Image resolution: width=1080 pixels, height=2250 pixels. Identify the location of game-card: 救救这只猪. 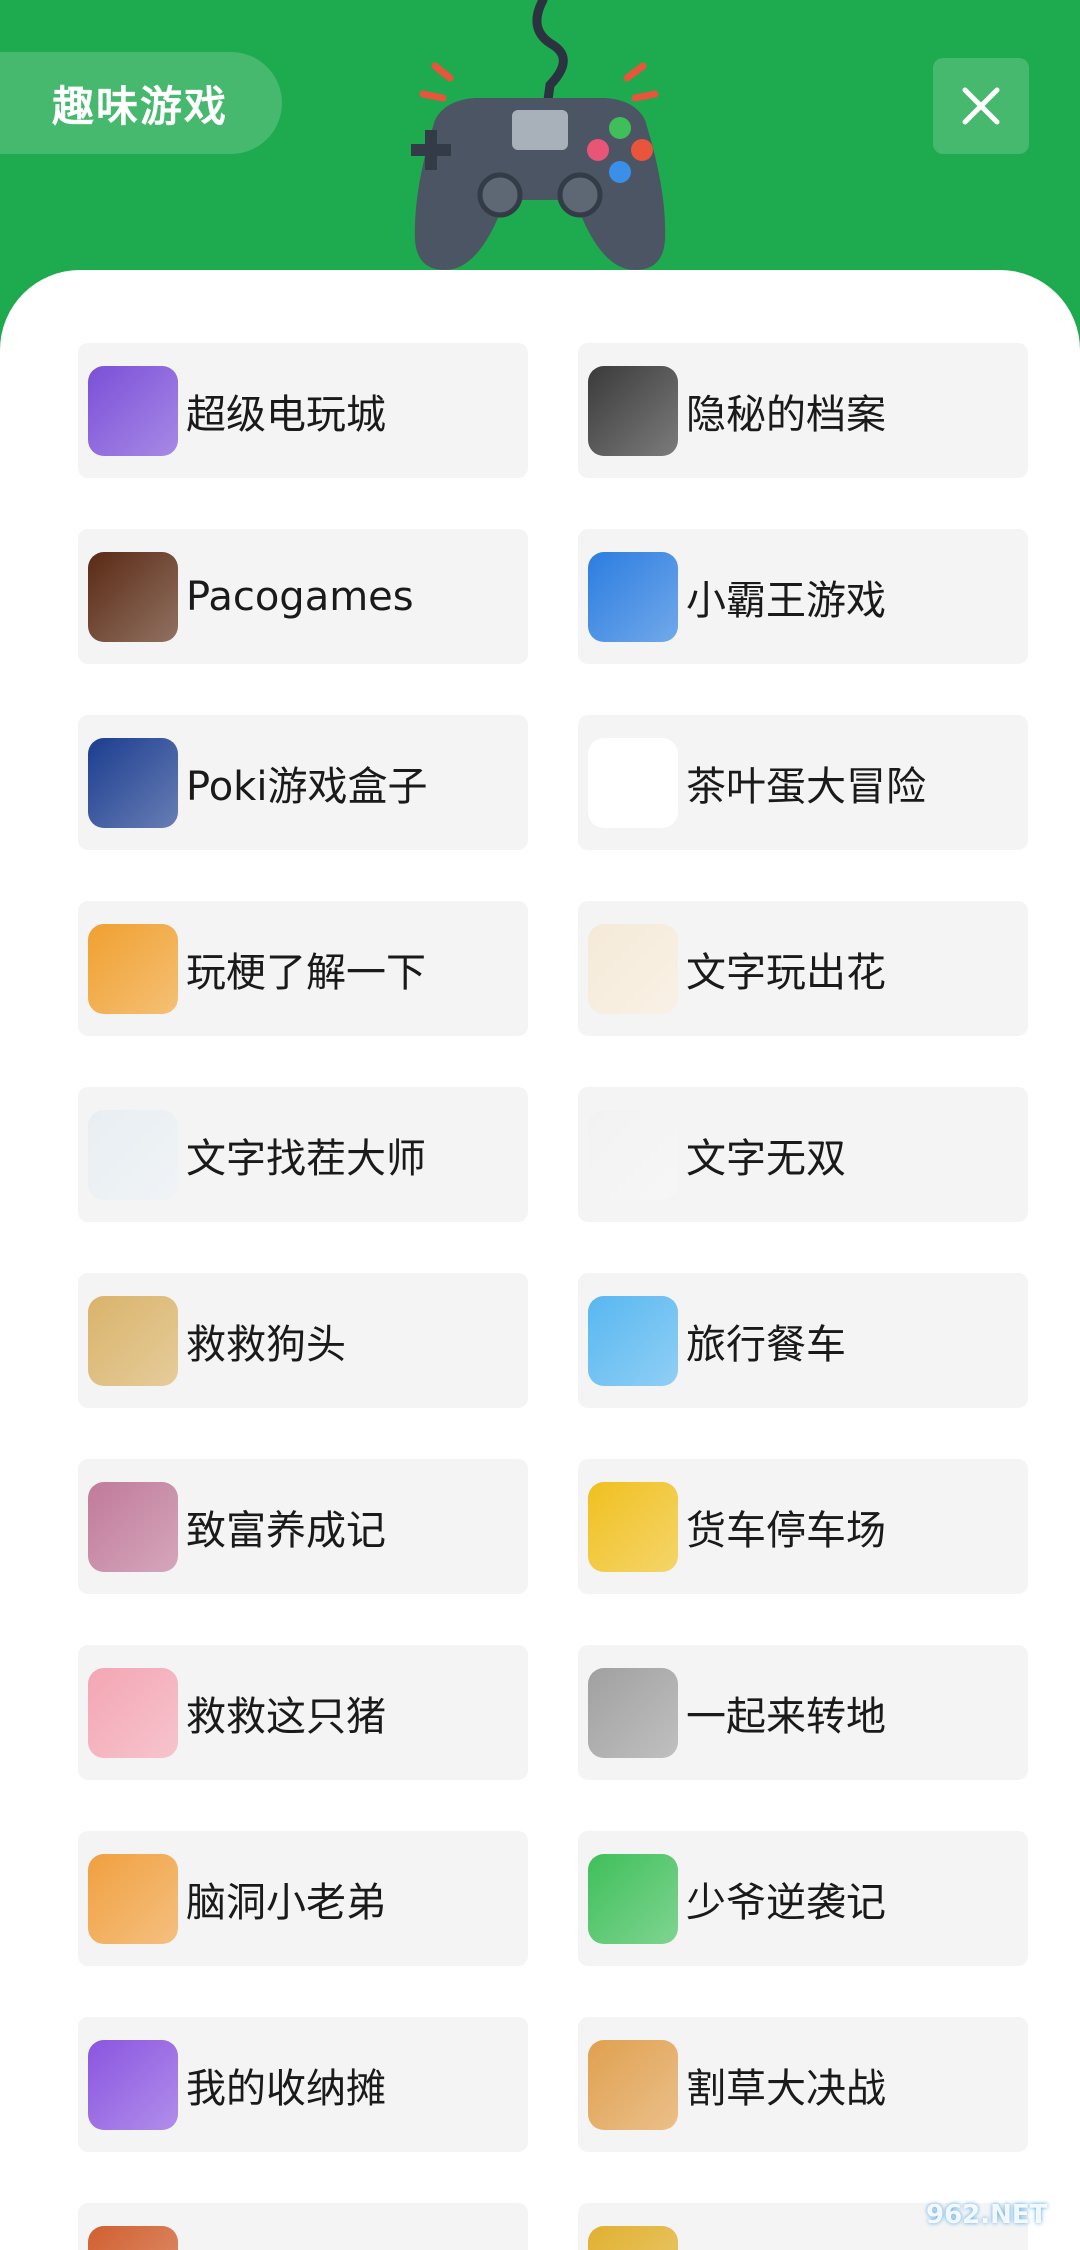
(303, 1712).